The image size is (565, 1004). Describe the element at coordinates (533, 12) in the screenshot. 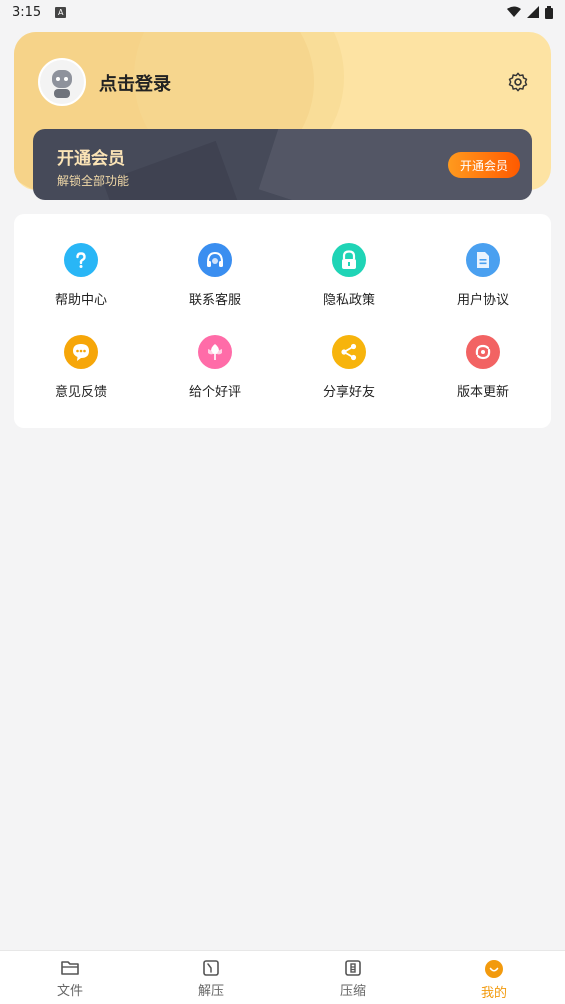

I see `signal-icon` at that location.